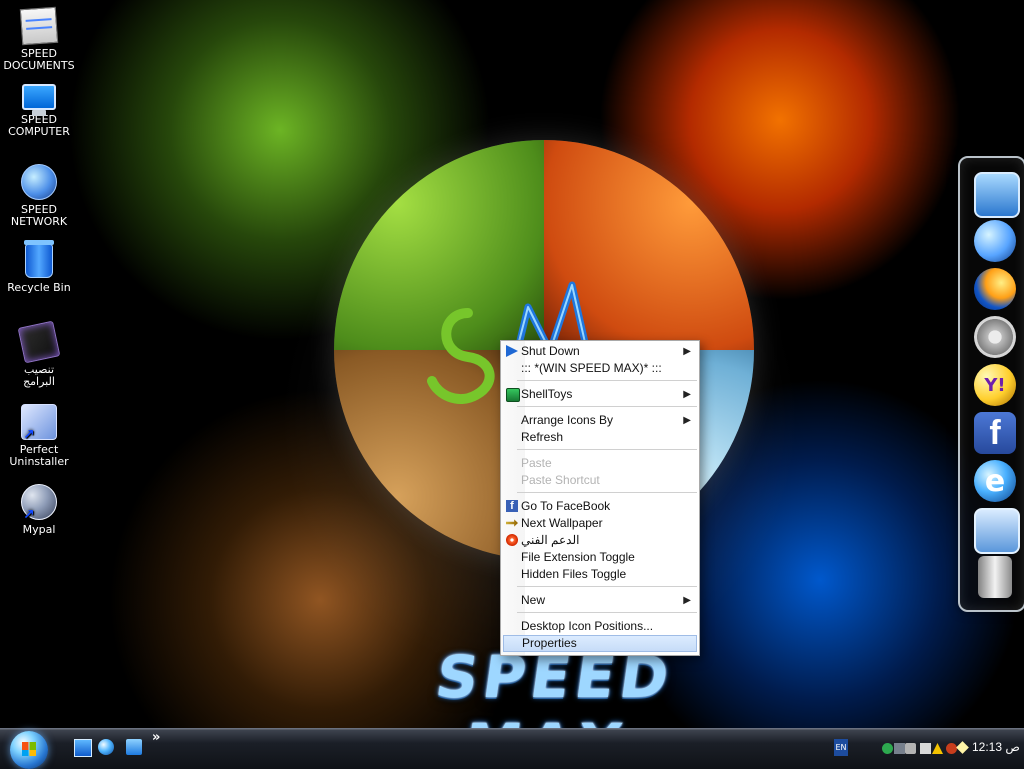 Image resolution: width=1024 pixels, height=769 pixels. I want to click on programs-icon, so click(39, 342).